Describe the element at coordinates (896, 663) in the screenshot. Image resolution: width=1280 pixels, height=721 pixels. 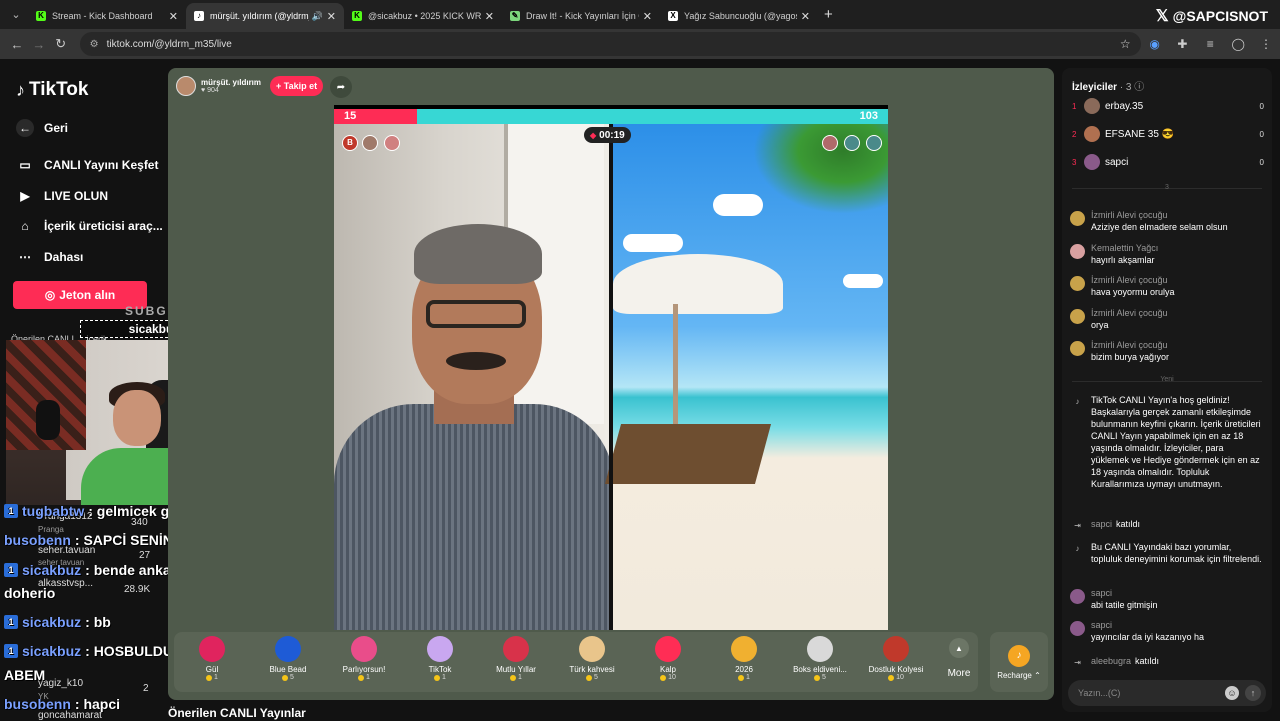
I see `gift-item: Dostluk Kolyesi 10` at that location.